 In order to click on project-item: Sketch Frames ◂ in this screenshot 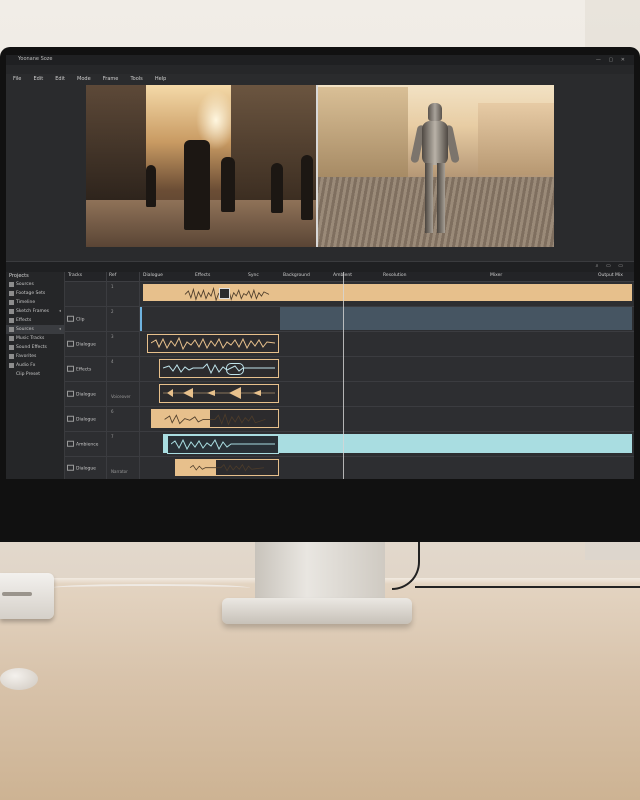, I will do `click(35, 311)`.